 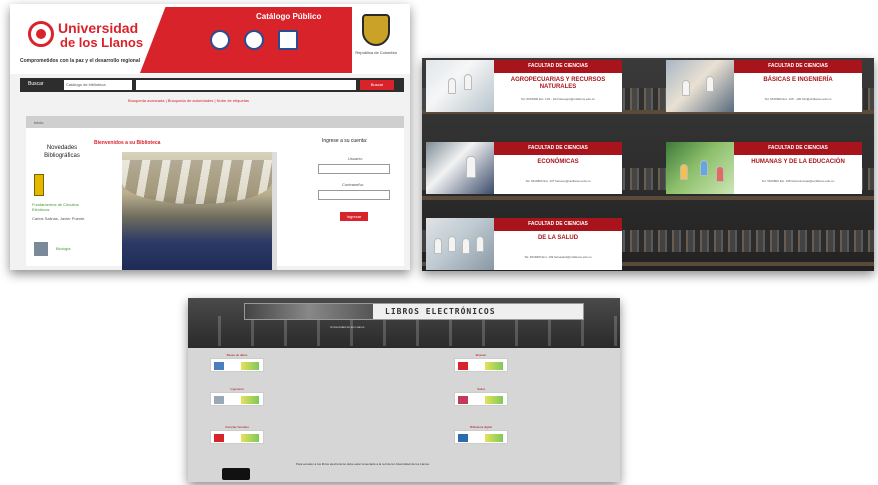 I want to click on resource-caption: Elsevier, so click(x=481, y=355).